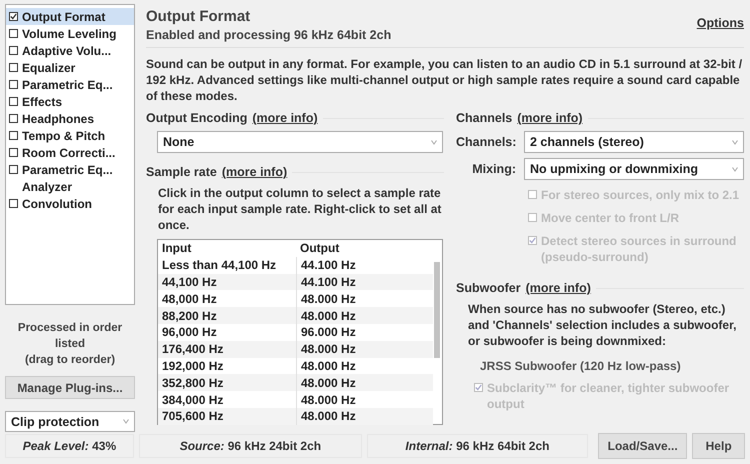  Describe the element at coordinates (70, 186) in the screenshot. I see `plugin-item: Analyzer` at that location.